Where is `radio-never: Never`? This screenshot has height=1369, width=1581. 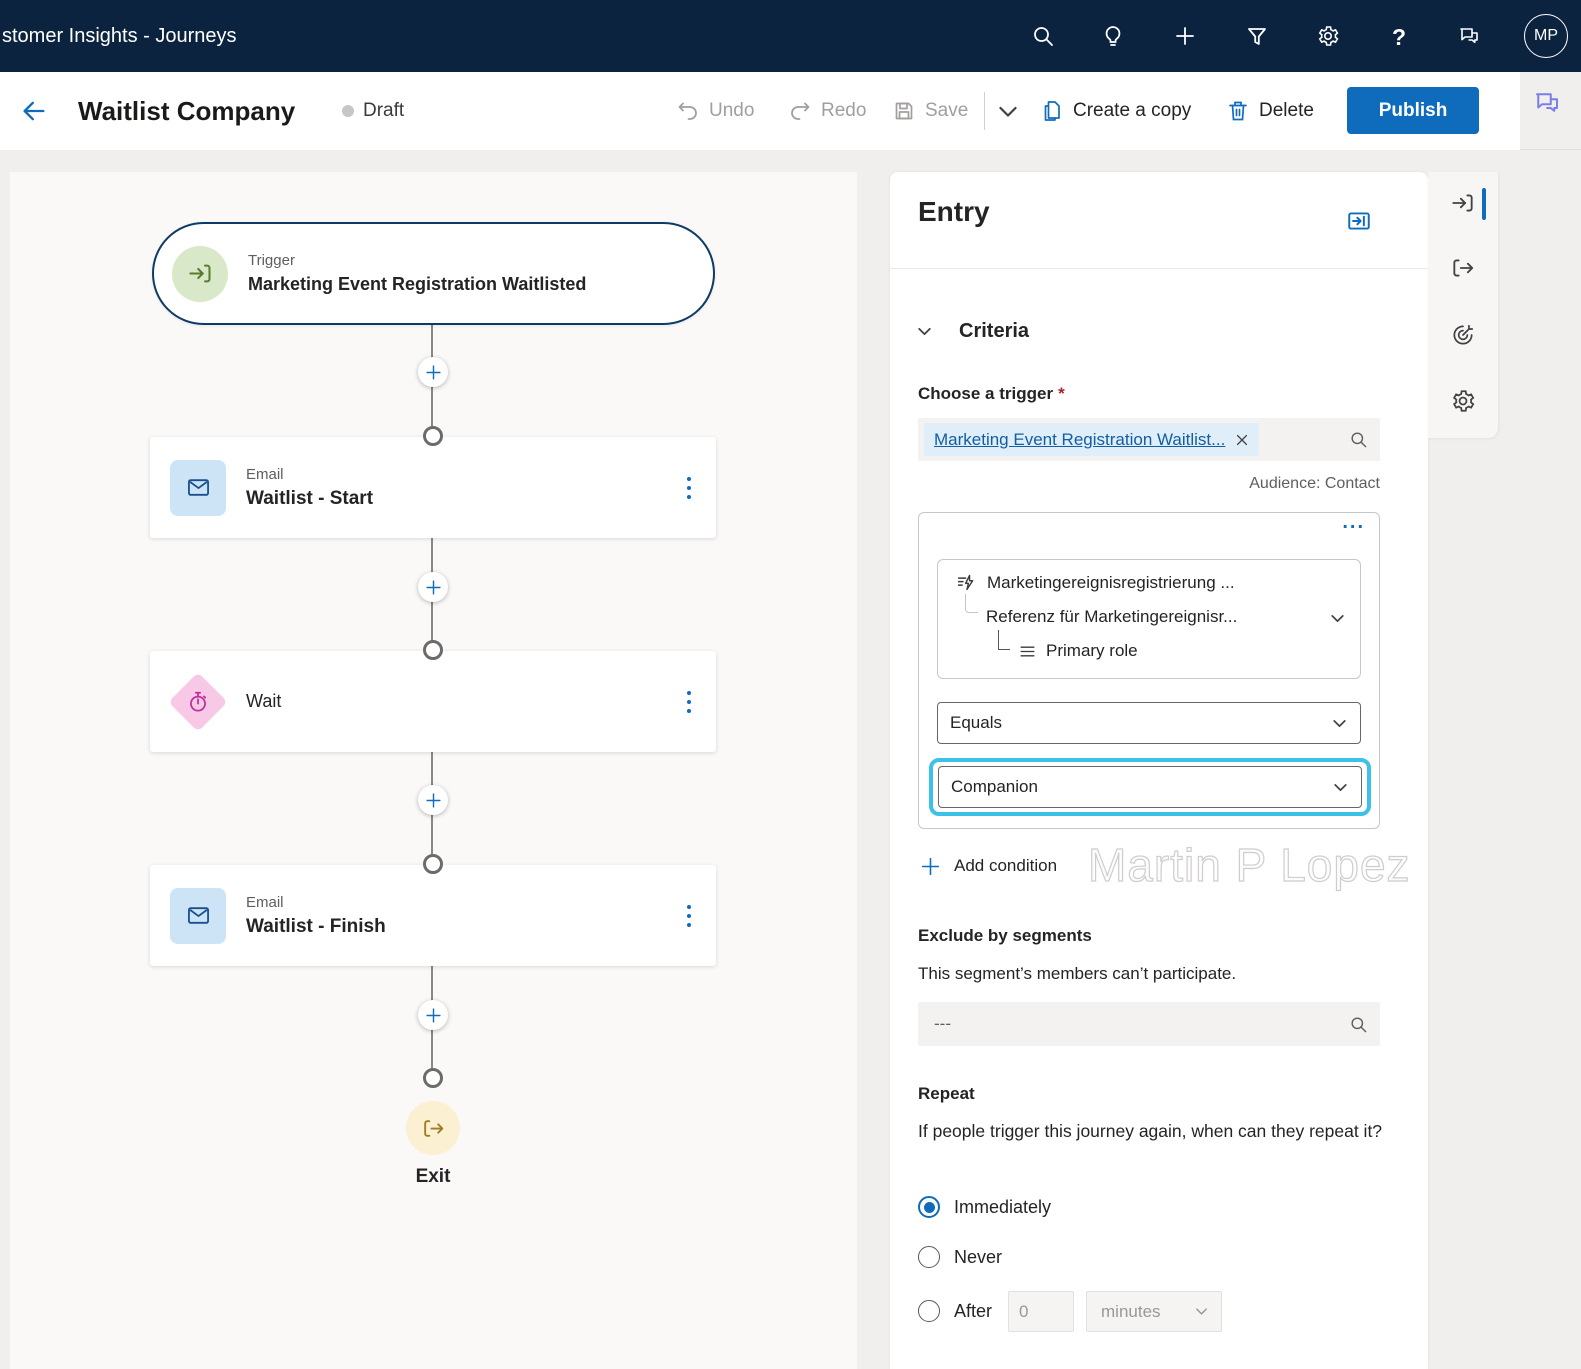 radio-never: Never is located at coordinates (960, 1257).